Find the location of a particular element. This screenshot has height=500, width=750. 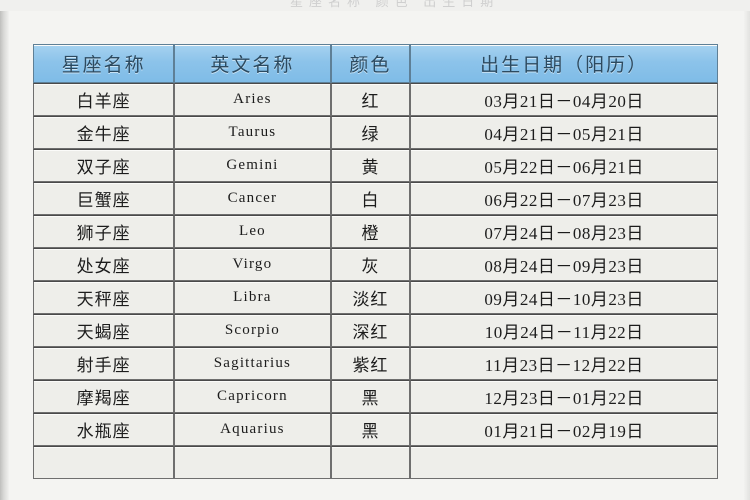

cell-birthdate: 03月21日－04月20日 is located at coordinates (564, 99).